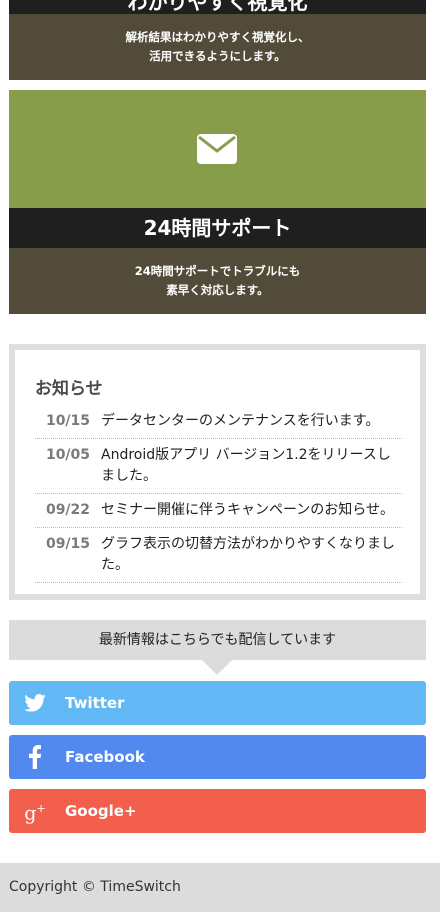  What do you see at coordinates (217, 47) in the screenshot?
I see `feature-description: 解析結果はわかりやすく視覚化し、 活用できるようにします。` at bounding box center [217, 47].